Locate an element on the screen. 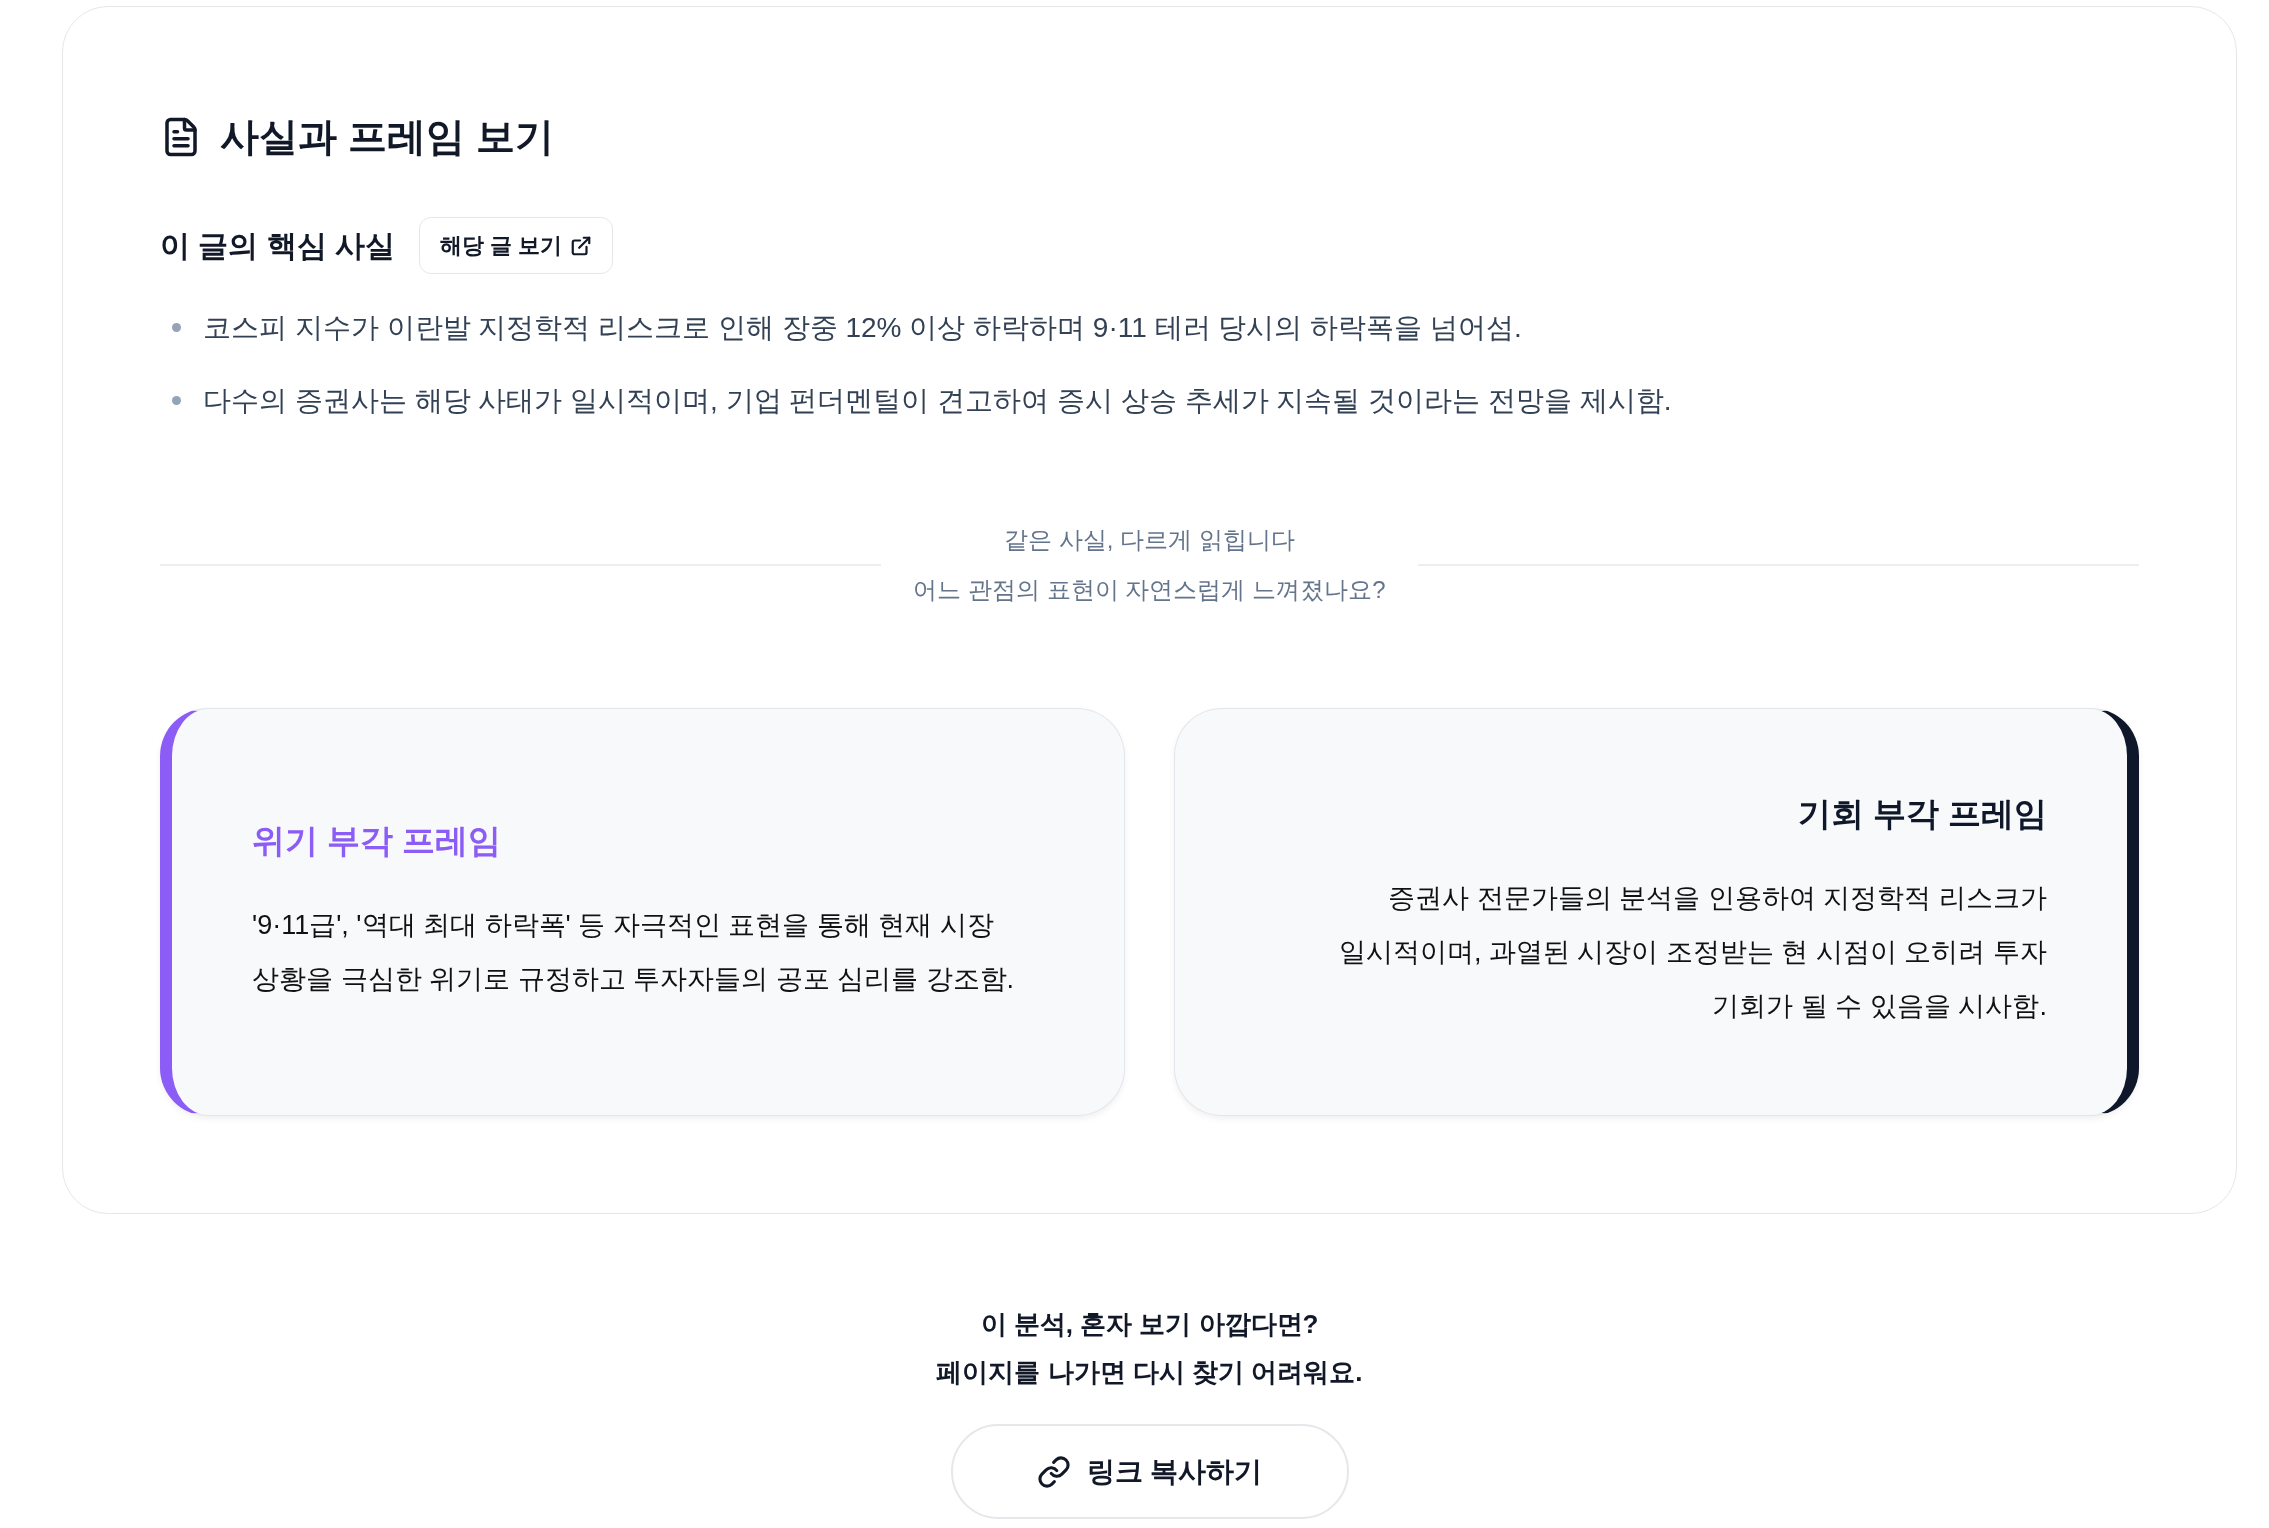 The height and width of the screenshot is (1528, 2269). divider-caption: 같은 사실, 다르게 읽힙니다 is located at coordinates (1149, 540).